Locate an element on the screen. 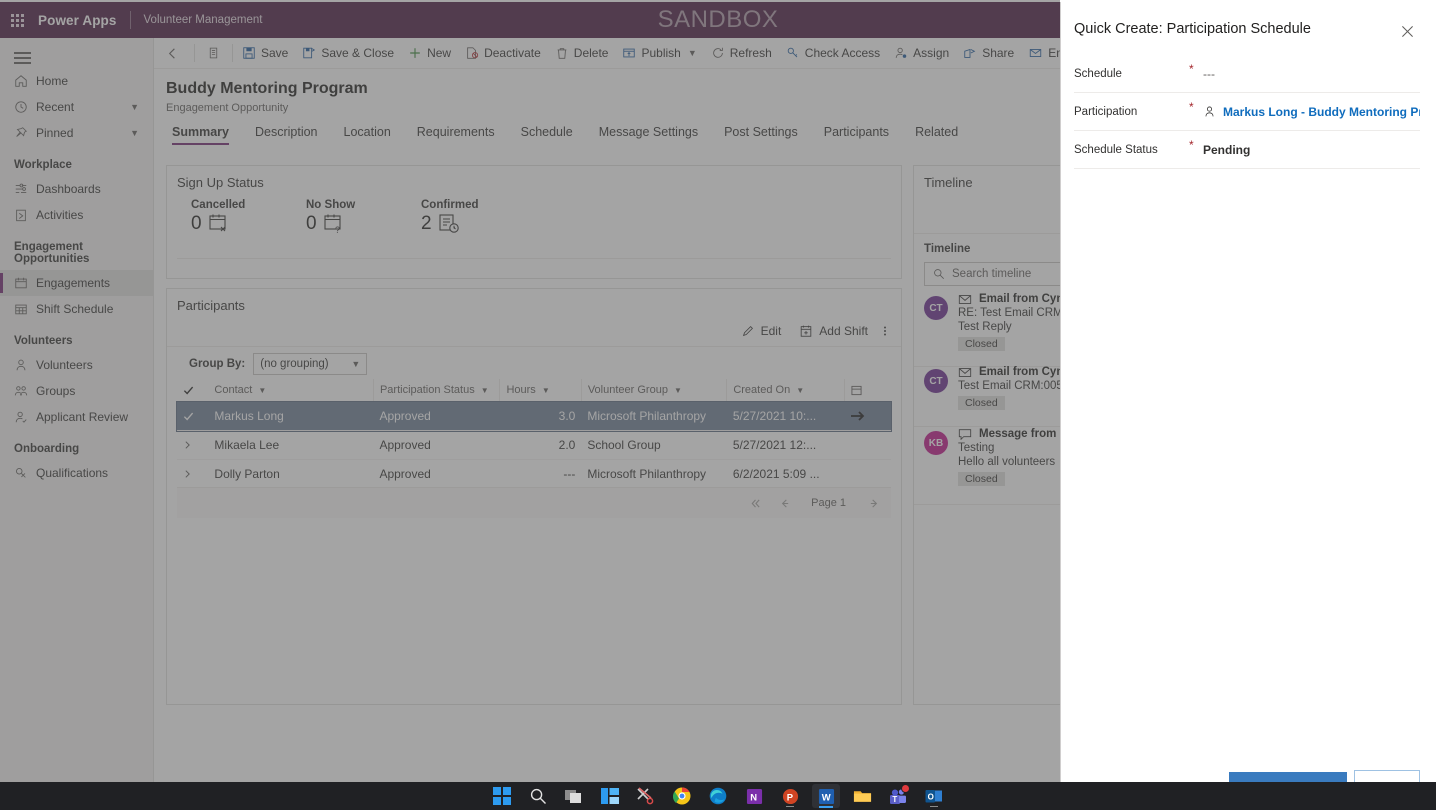 This screenshot has width=1436, height=810. task-view-icon is located at coordinates (574, 796).